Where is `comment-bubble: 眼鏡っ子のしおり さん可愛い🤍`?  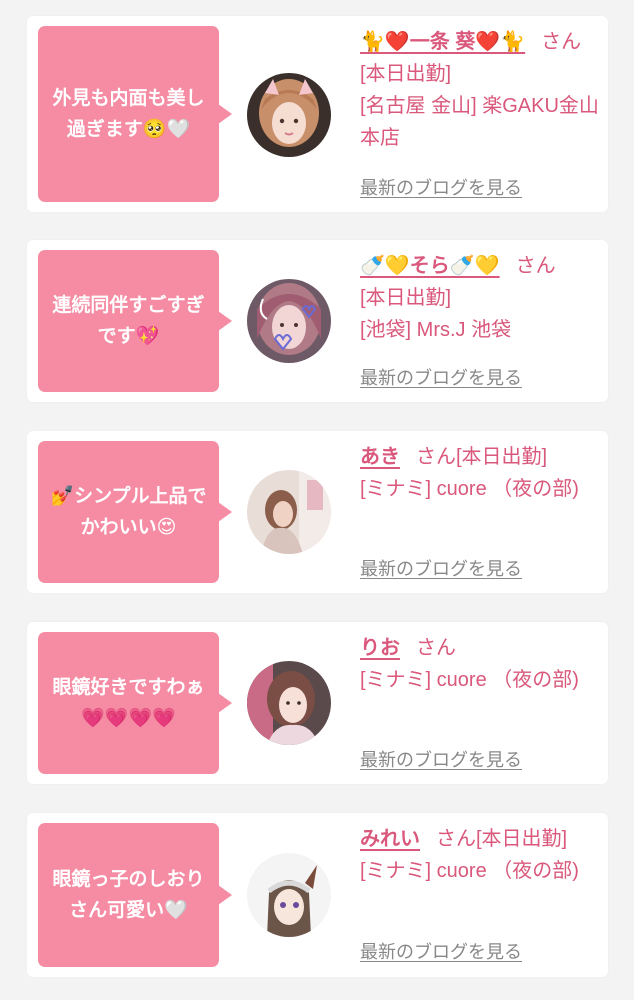
comment-bubble: 眼鏡っ子のしおり さん可愛い🤍 is located at coordinates (135, 895).